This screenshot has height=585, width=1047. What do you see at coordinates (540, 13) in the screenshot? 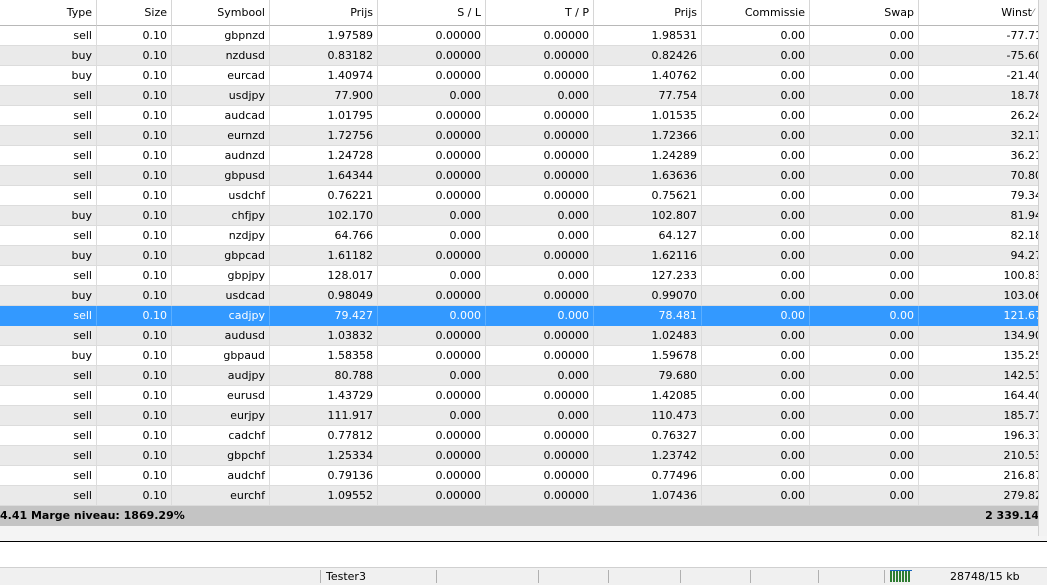
I see `column-header-take-profit: T / P` at bounding box center [540, 13].